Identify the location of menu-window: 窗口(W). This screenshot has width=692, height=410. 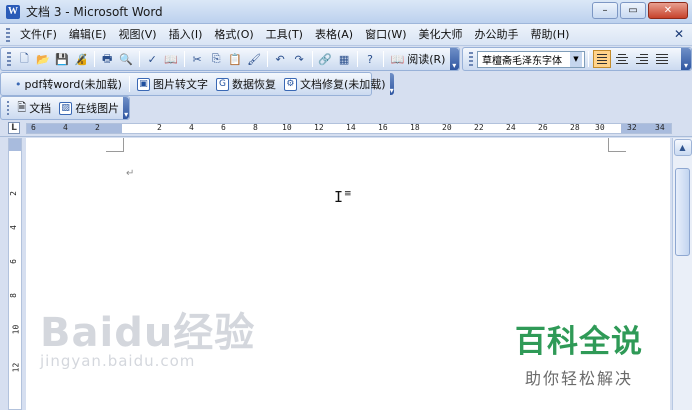
(385, 35).